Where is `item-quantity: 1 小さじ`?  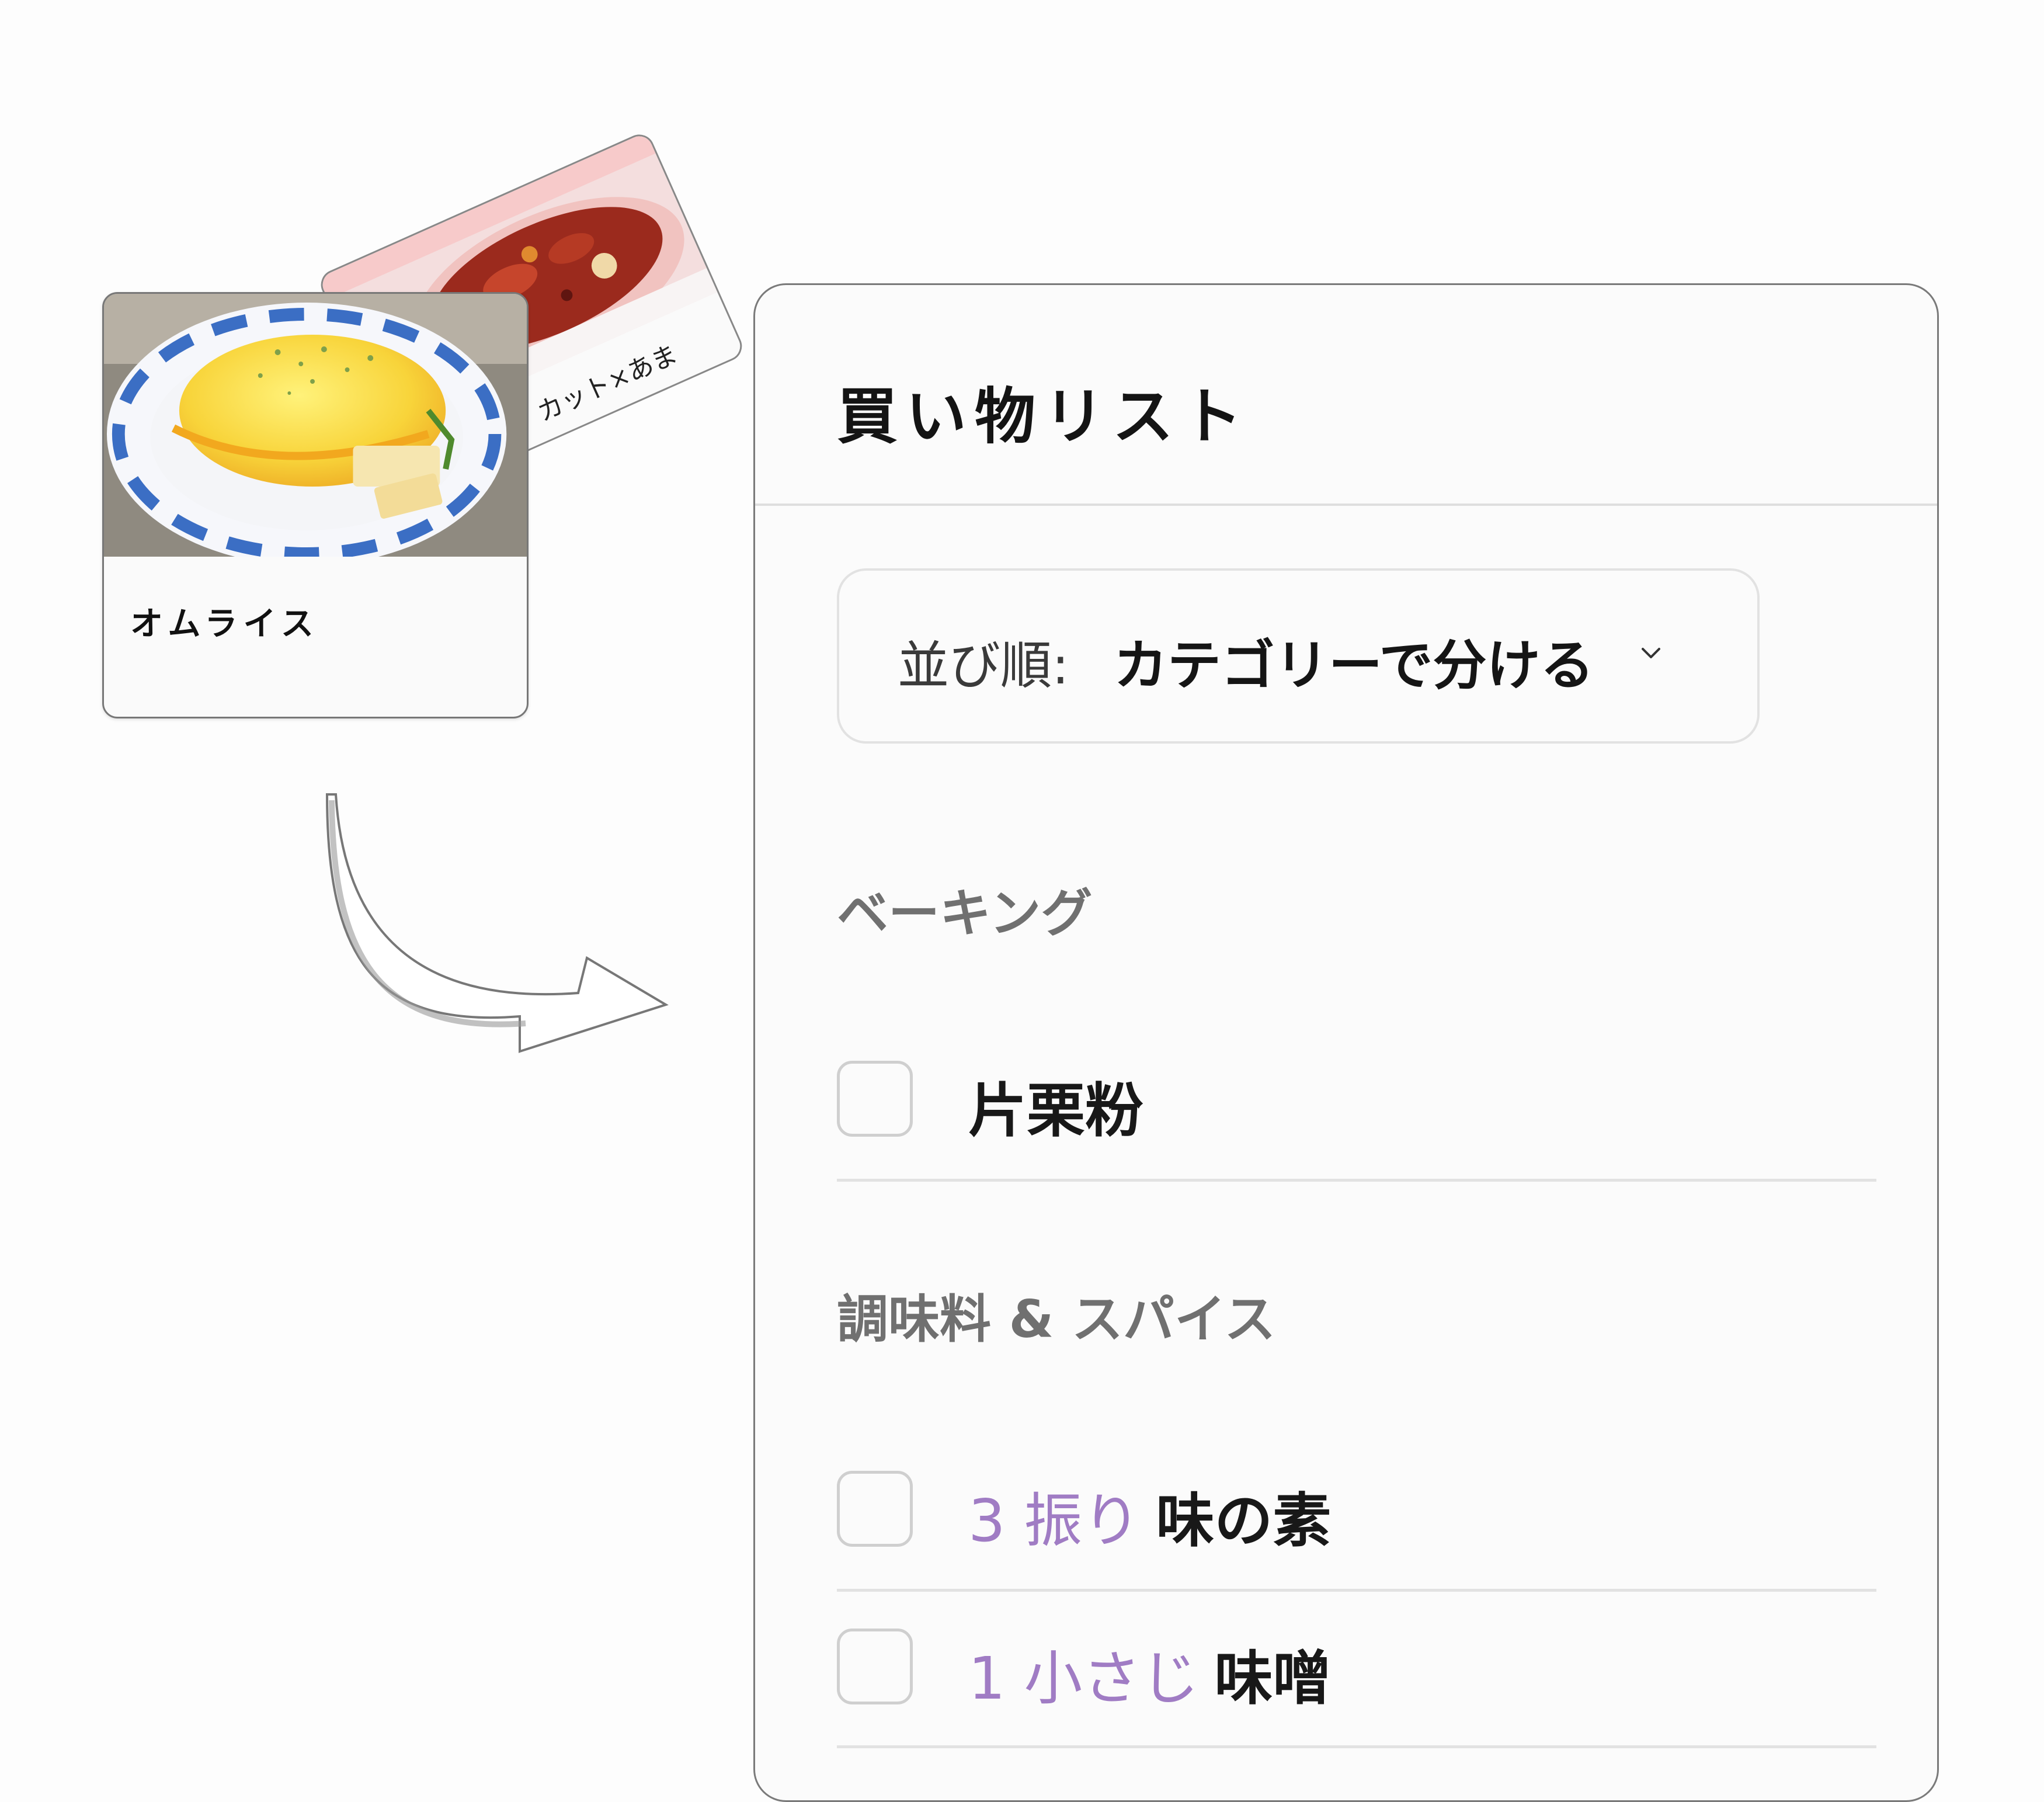 item-quantity: 1 小さじ is located at coordinates (1084, 1678).